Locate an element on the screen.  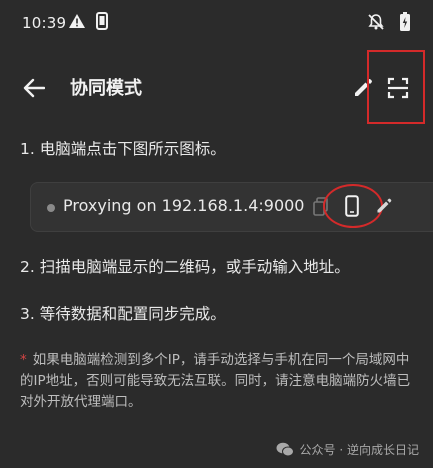
arrow-left-icon is located at coordinates (34, 88).